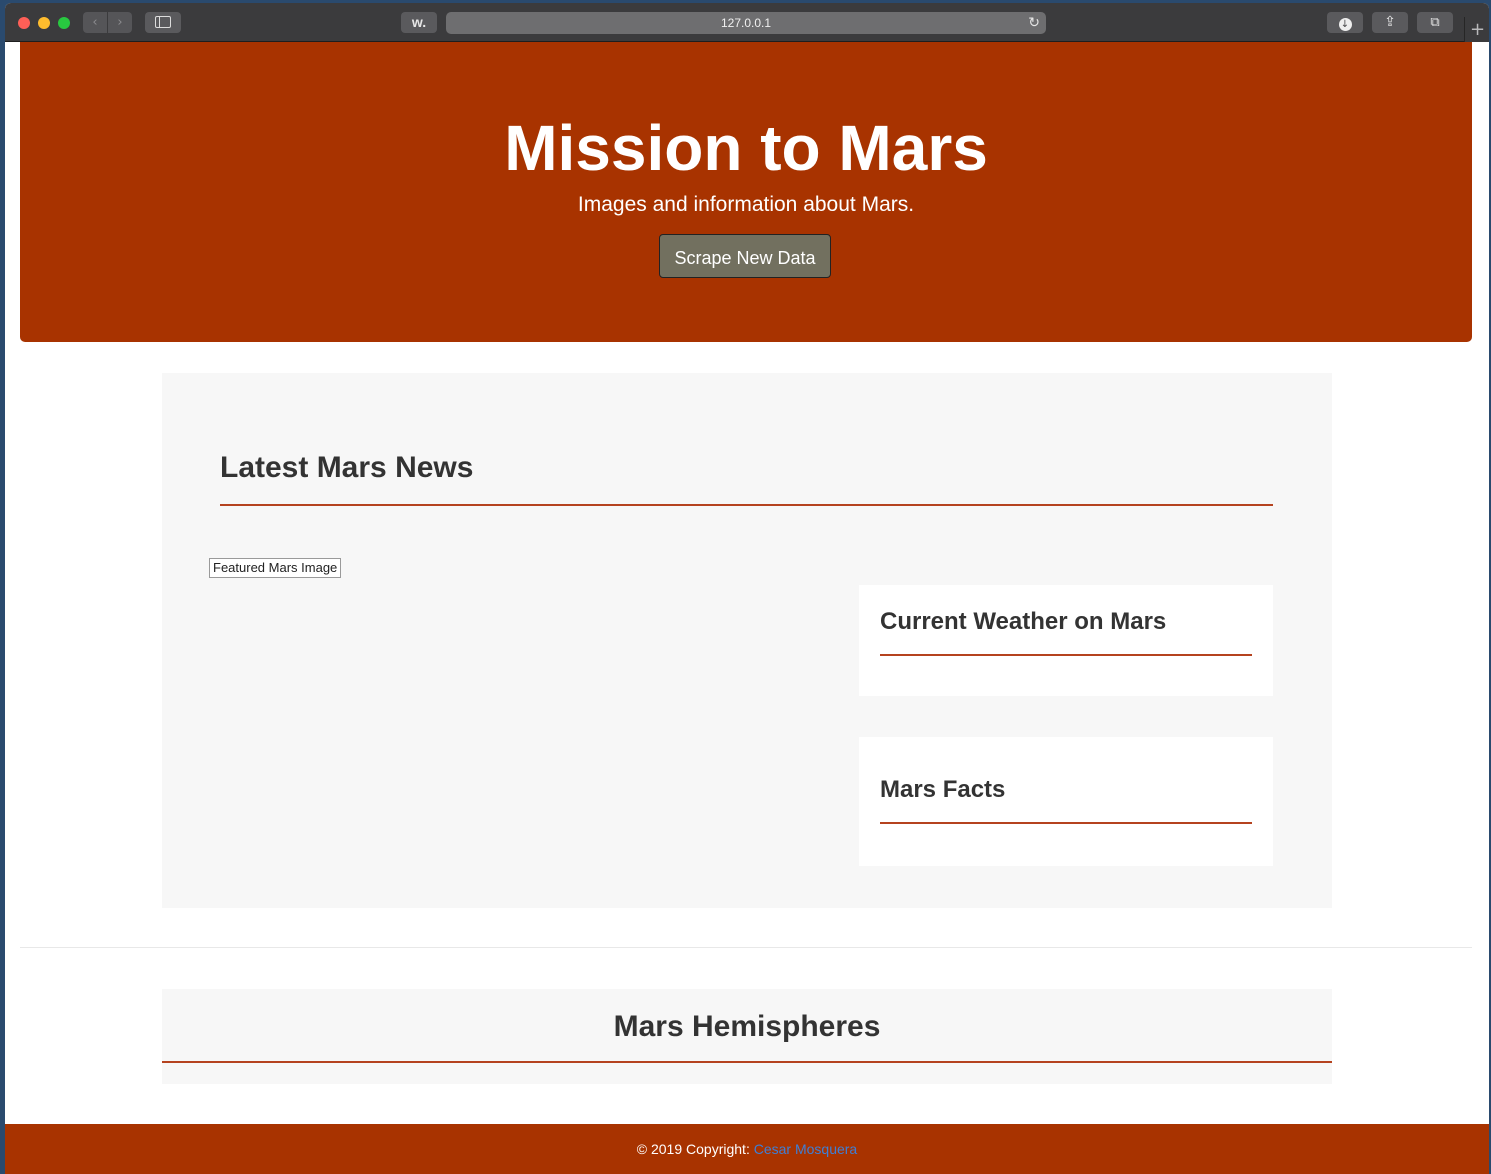  Describe the element at coordinates (1066, 655) in the screenshot. I see `weather-divider` at that location.